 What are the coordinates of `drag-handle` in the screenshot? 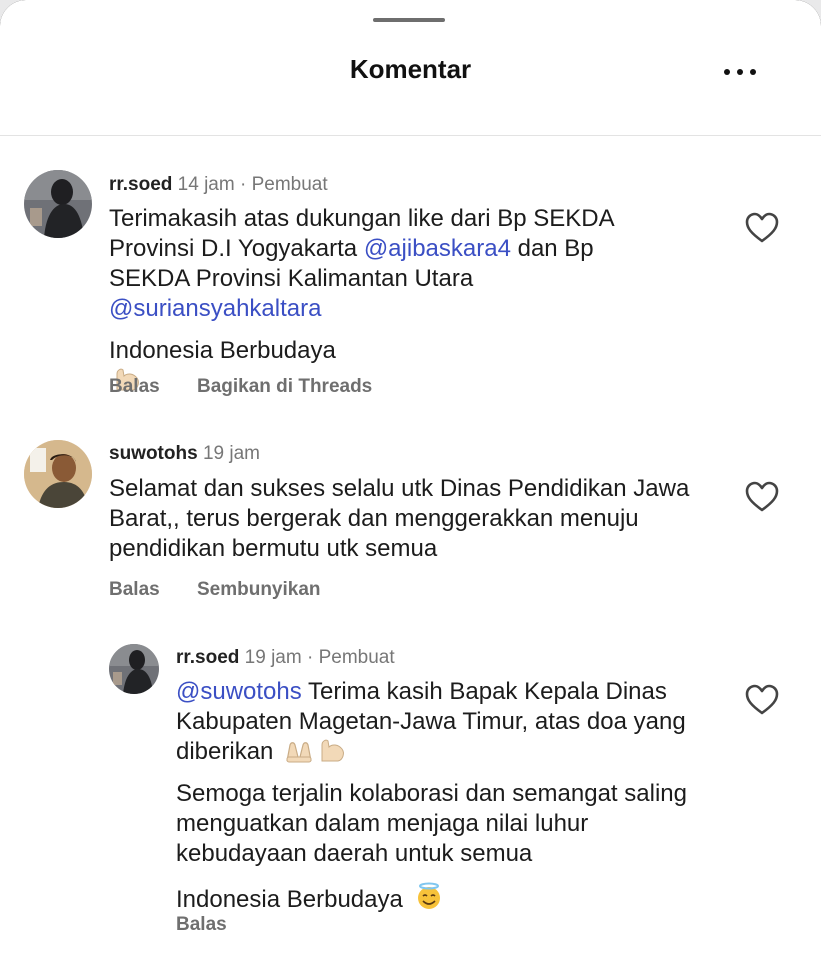 It's located at (409, 20).